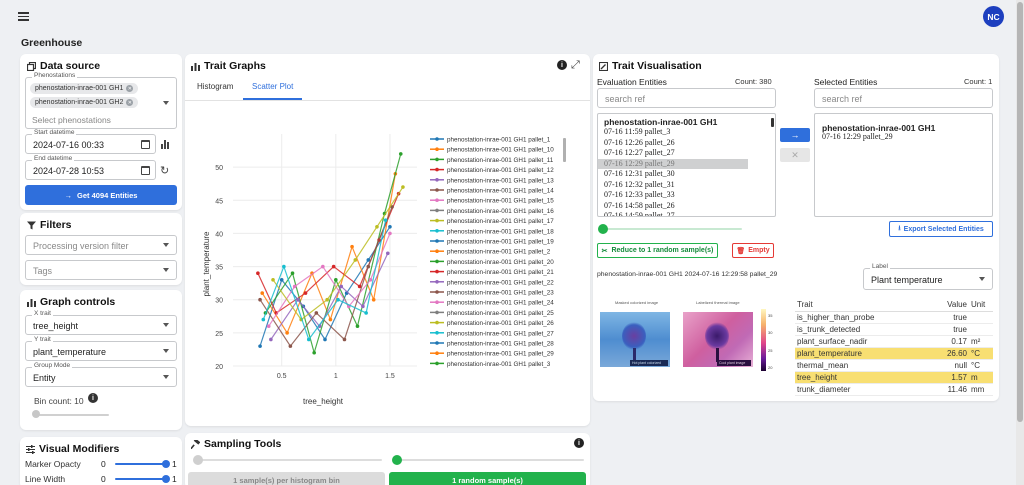  What do you see at coordinates (166, 479) in the screenshot?
I see `line-width-knob` at bounding box center [166, 479].